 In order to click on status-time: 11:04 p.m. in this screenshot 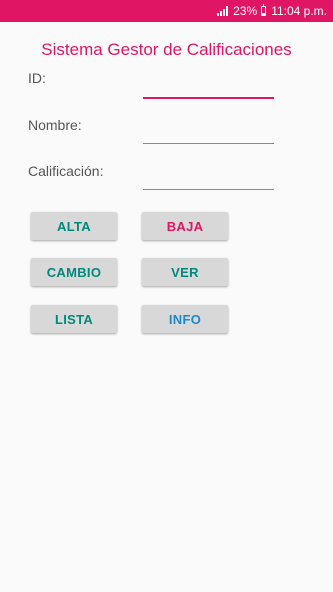, I will do `click(299, 11)`.